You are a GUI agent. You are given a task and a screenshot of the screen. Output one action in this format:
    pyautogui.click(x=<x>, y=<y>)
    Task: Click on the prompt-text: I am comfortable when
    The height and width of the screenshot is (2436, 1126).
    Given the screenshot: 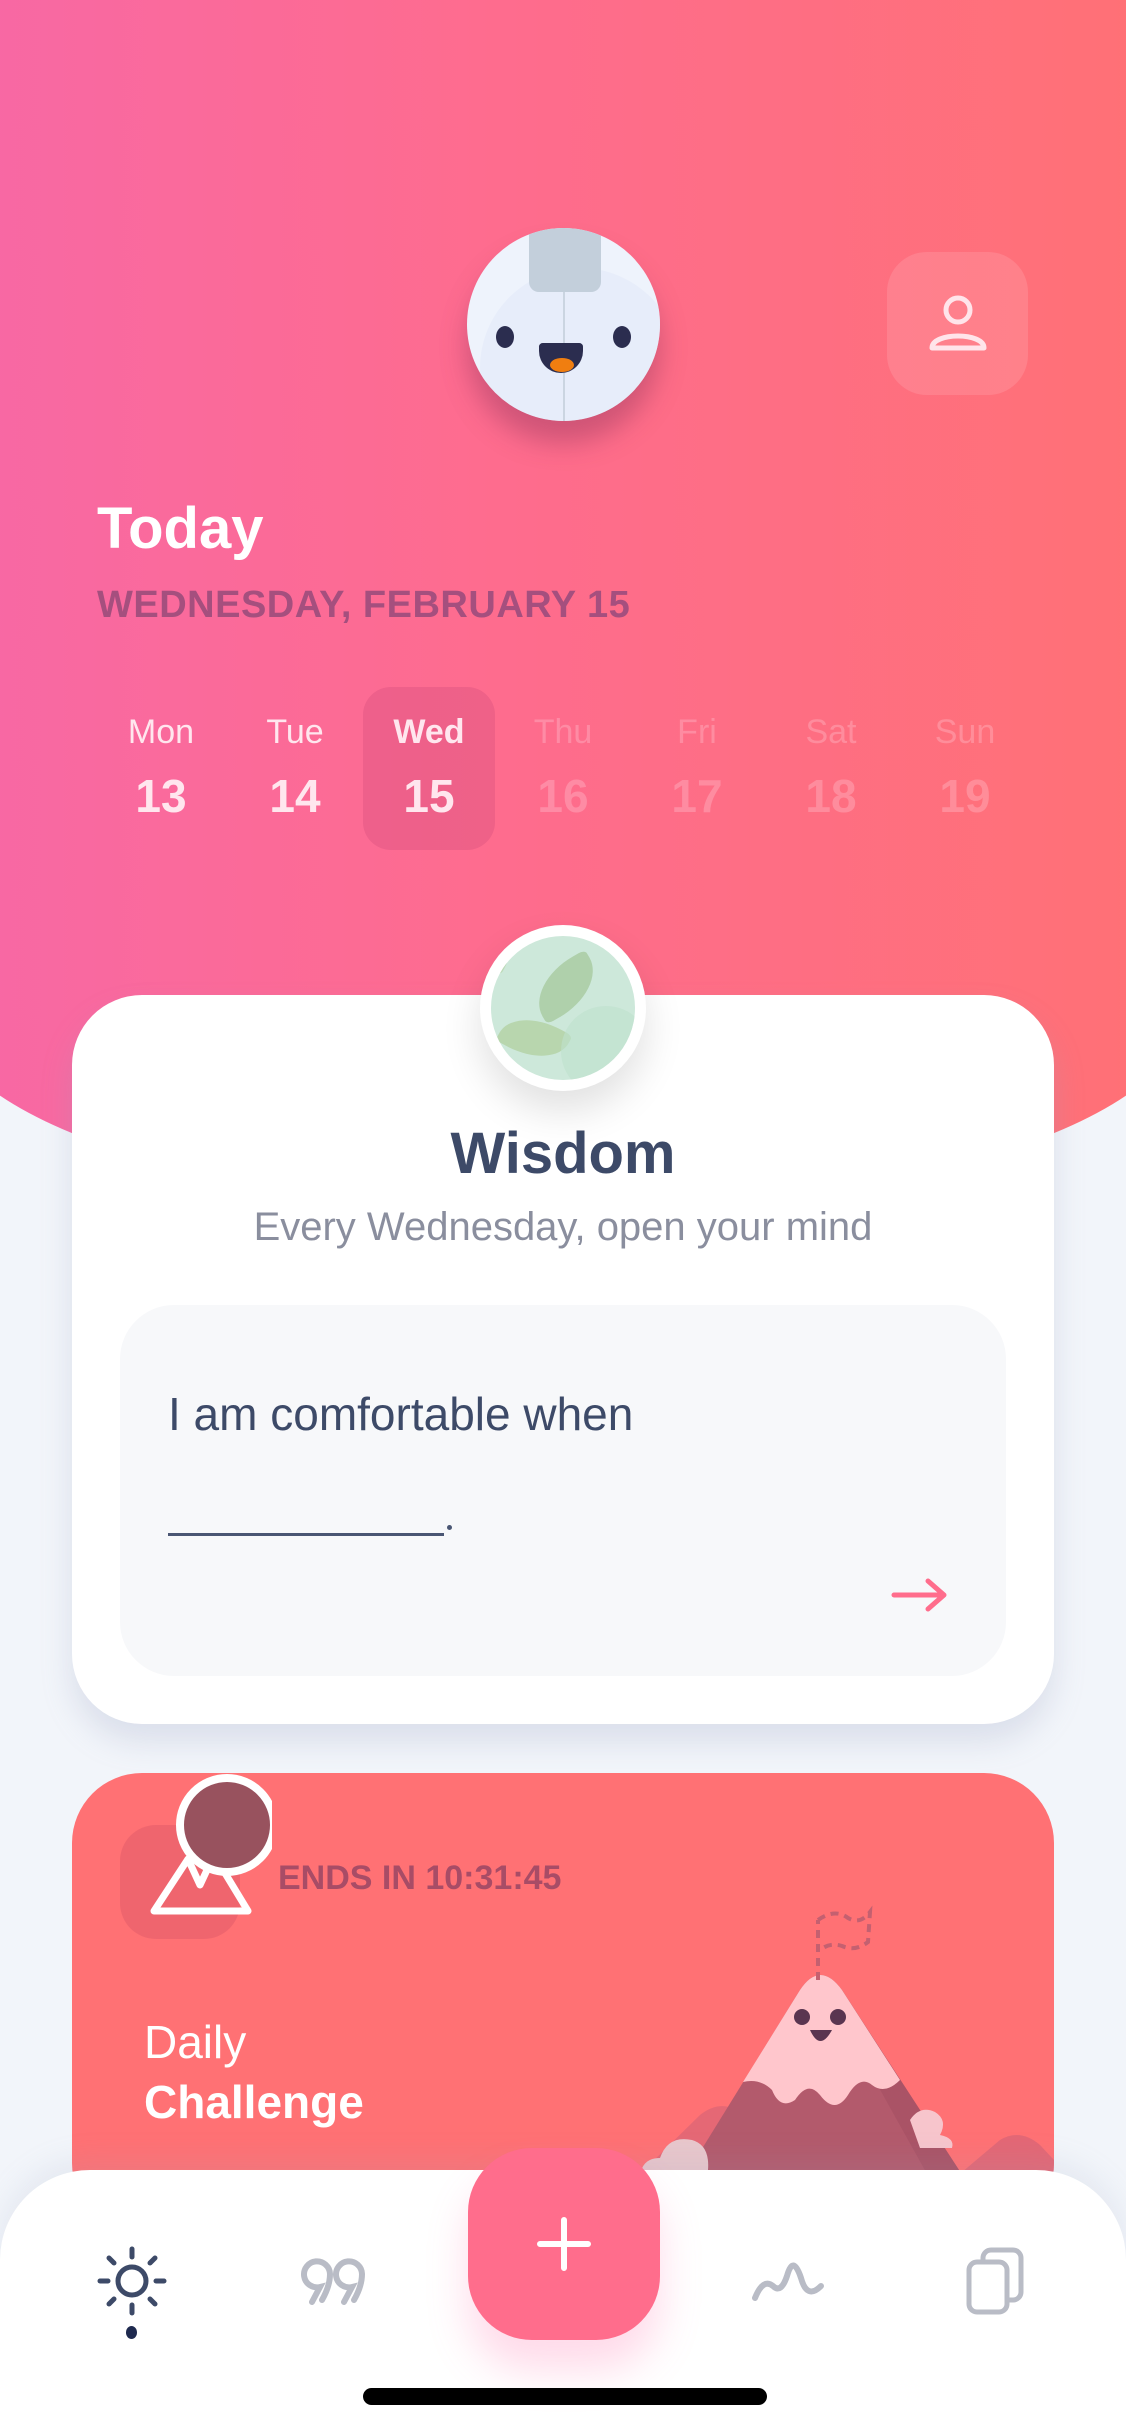 What is the action you would take?
    pyautogui.click(x=401, y=1414)
    